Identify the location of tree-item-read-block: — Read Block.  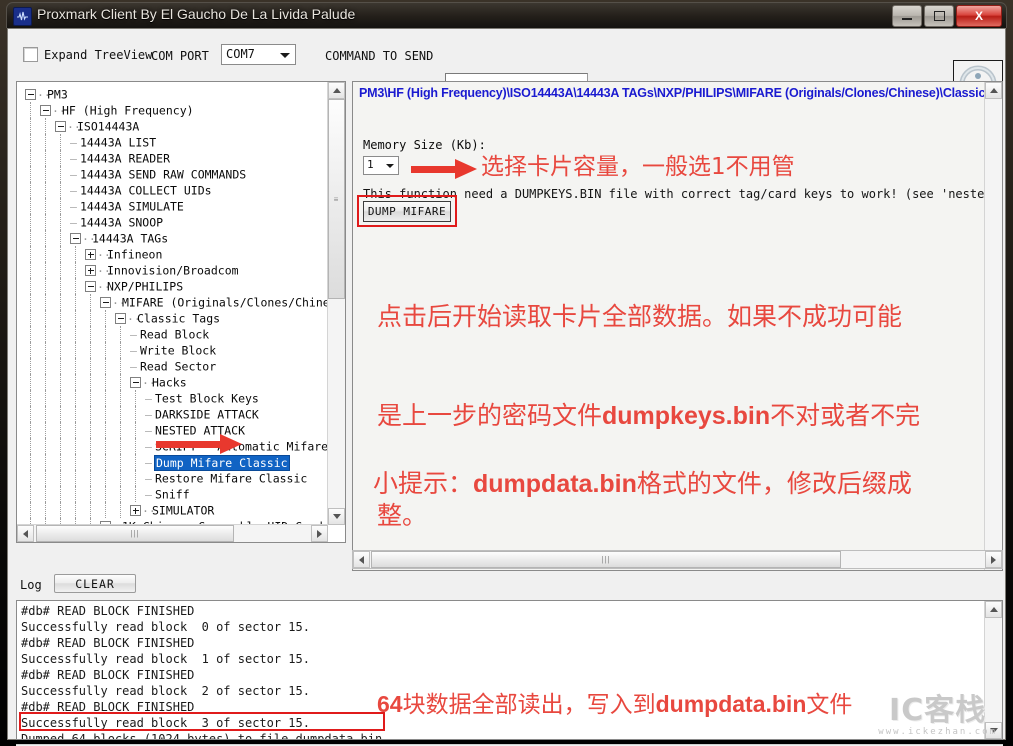
(176, 334).